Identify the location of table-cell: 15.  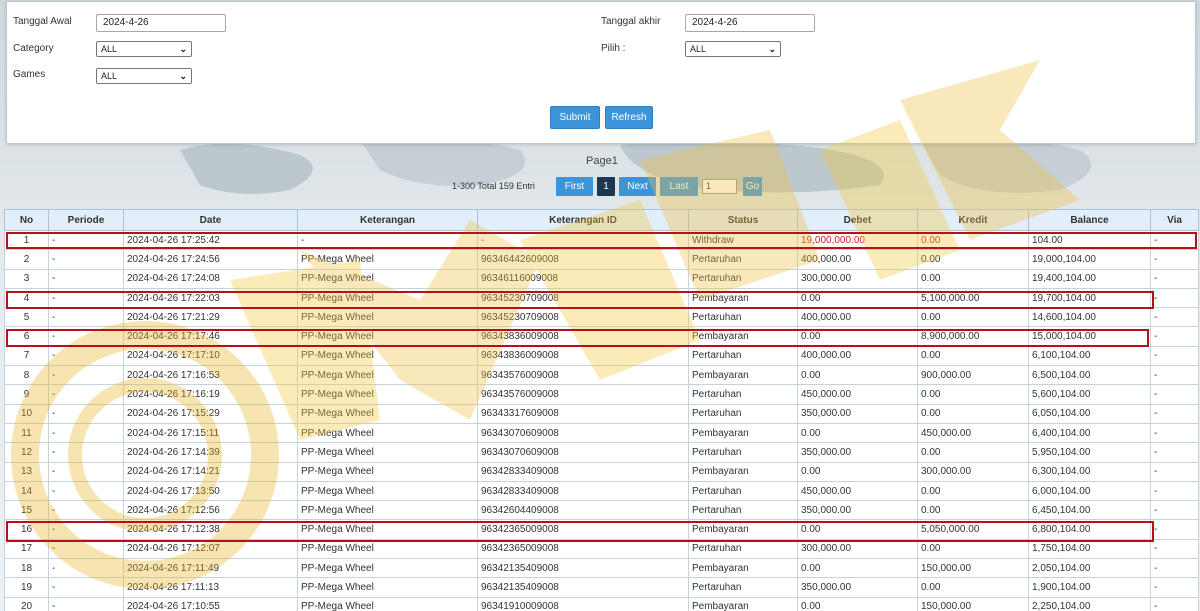
(26, 510).